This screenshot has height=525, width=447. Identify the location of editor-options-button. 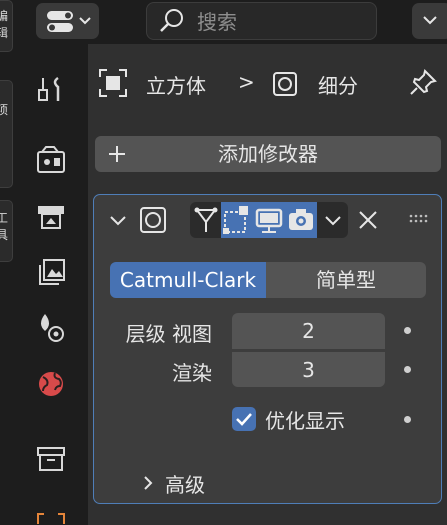
(429, 21).